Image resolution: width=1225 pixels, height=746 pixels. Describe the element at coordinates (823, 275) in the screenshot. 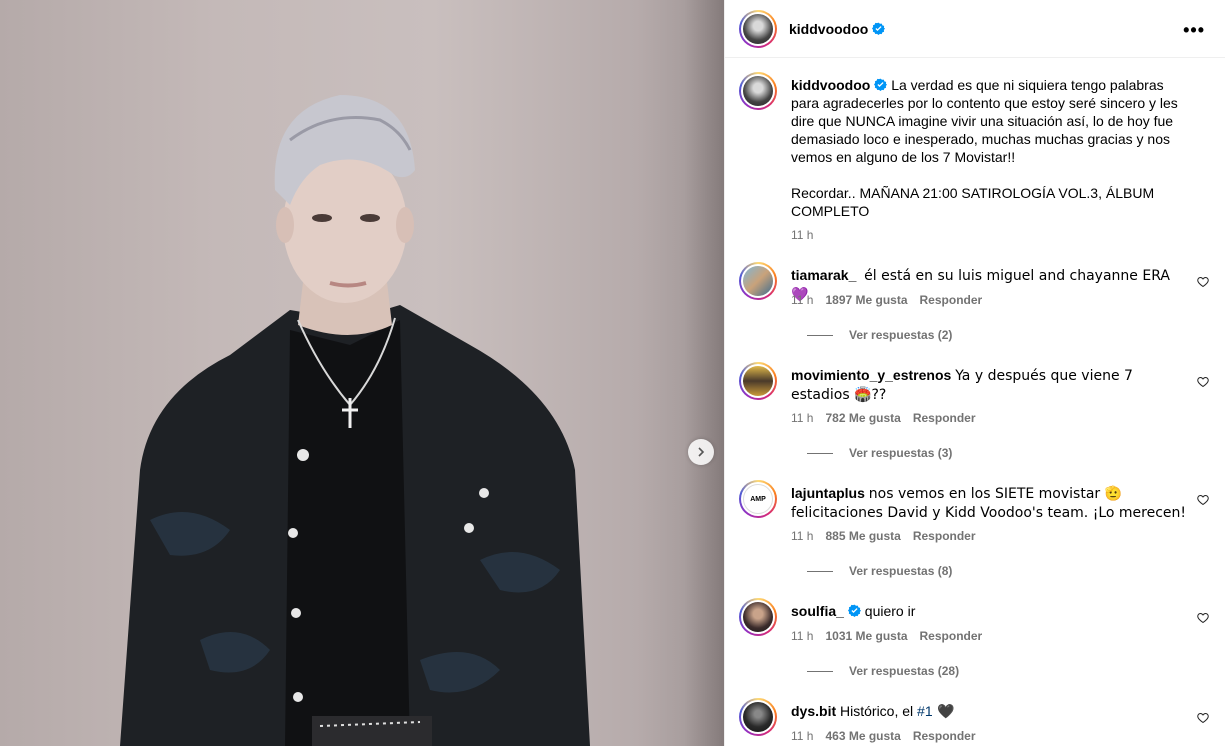

I see `comment-username: tiamarak_` at that location.